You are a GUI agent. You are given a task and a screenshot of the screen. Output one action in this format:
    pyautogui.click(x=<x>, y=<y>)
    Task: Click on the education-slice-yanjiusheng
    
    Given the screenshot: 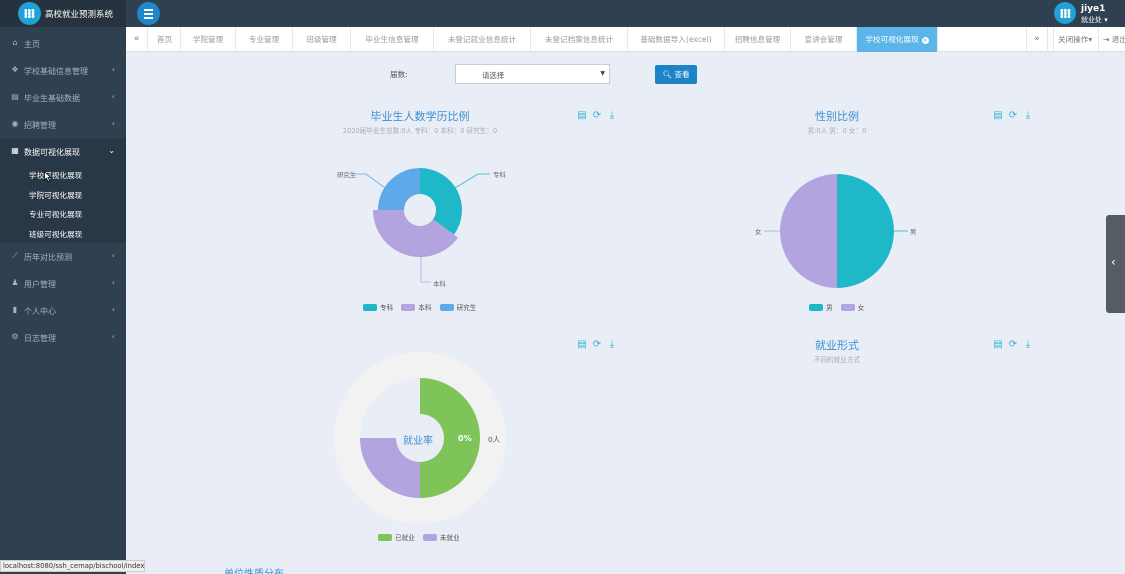 What is the action you would take?
    pyautogui.click(x=399, y=189)
    